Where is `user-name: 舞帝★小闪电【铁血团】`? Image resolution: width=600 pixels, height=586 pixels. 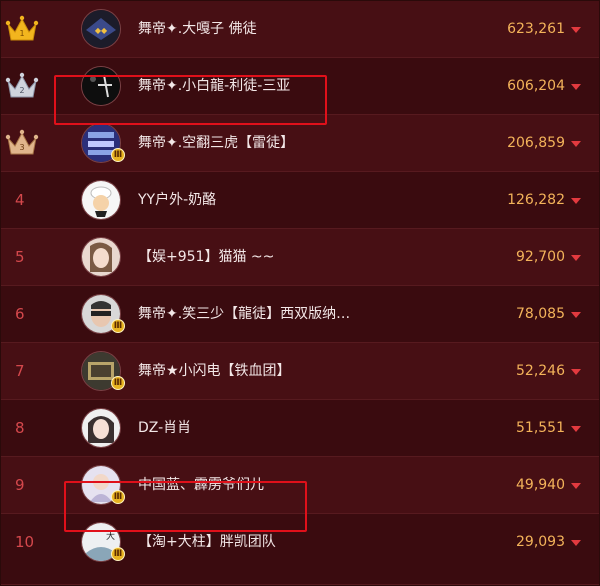 user-name: 舞帝★小闪电【铁血团】 is located at coordinates (214, 371).